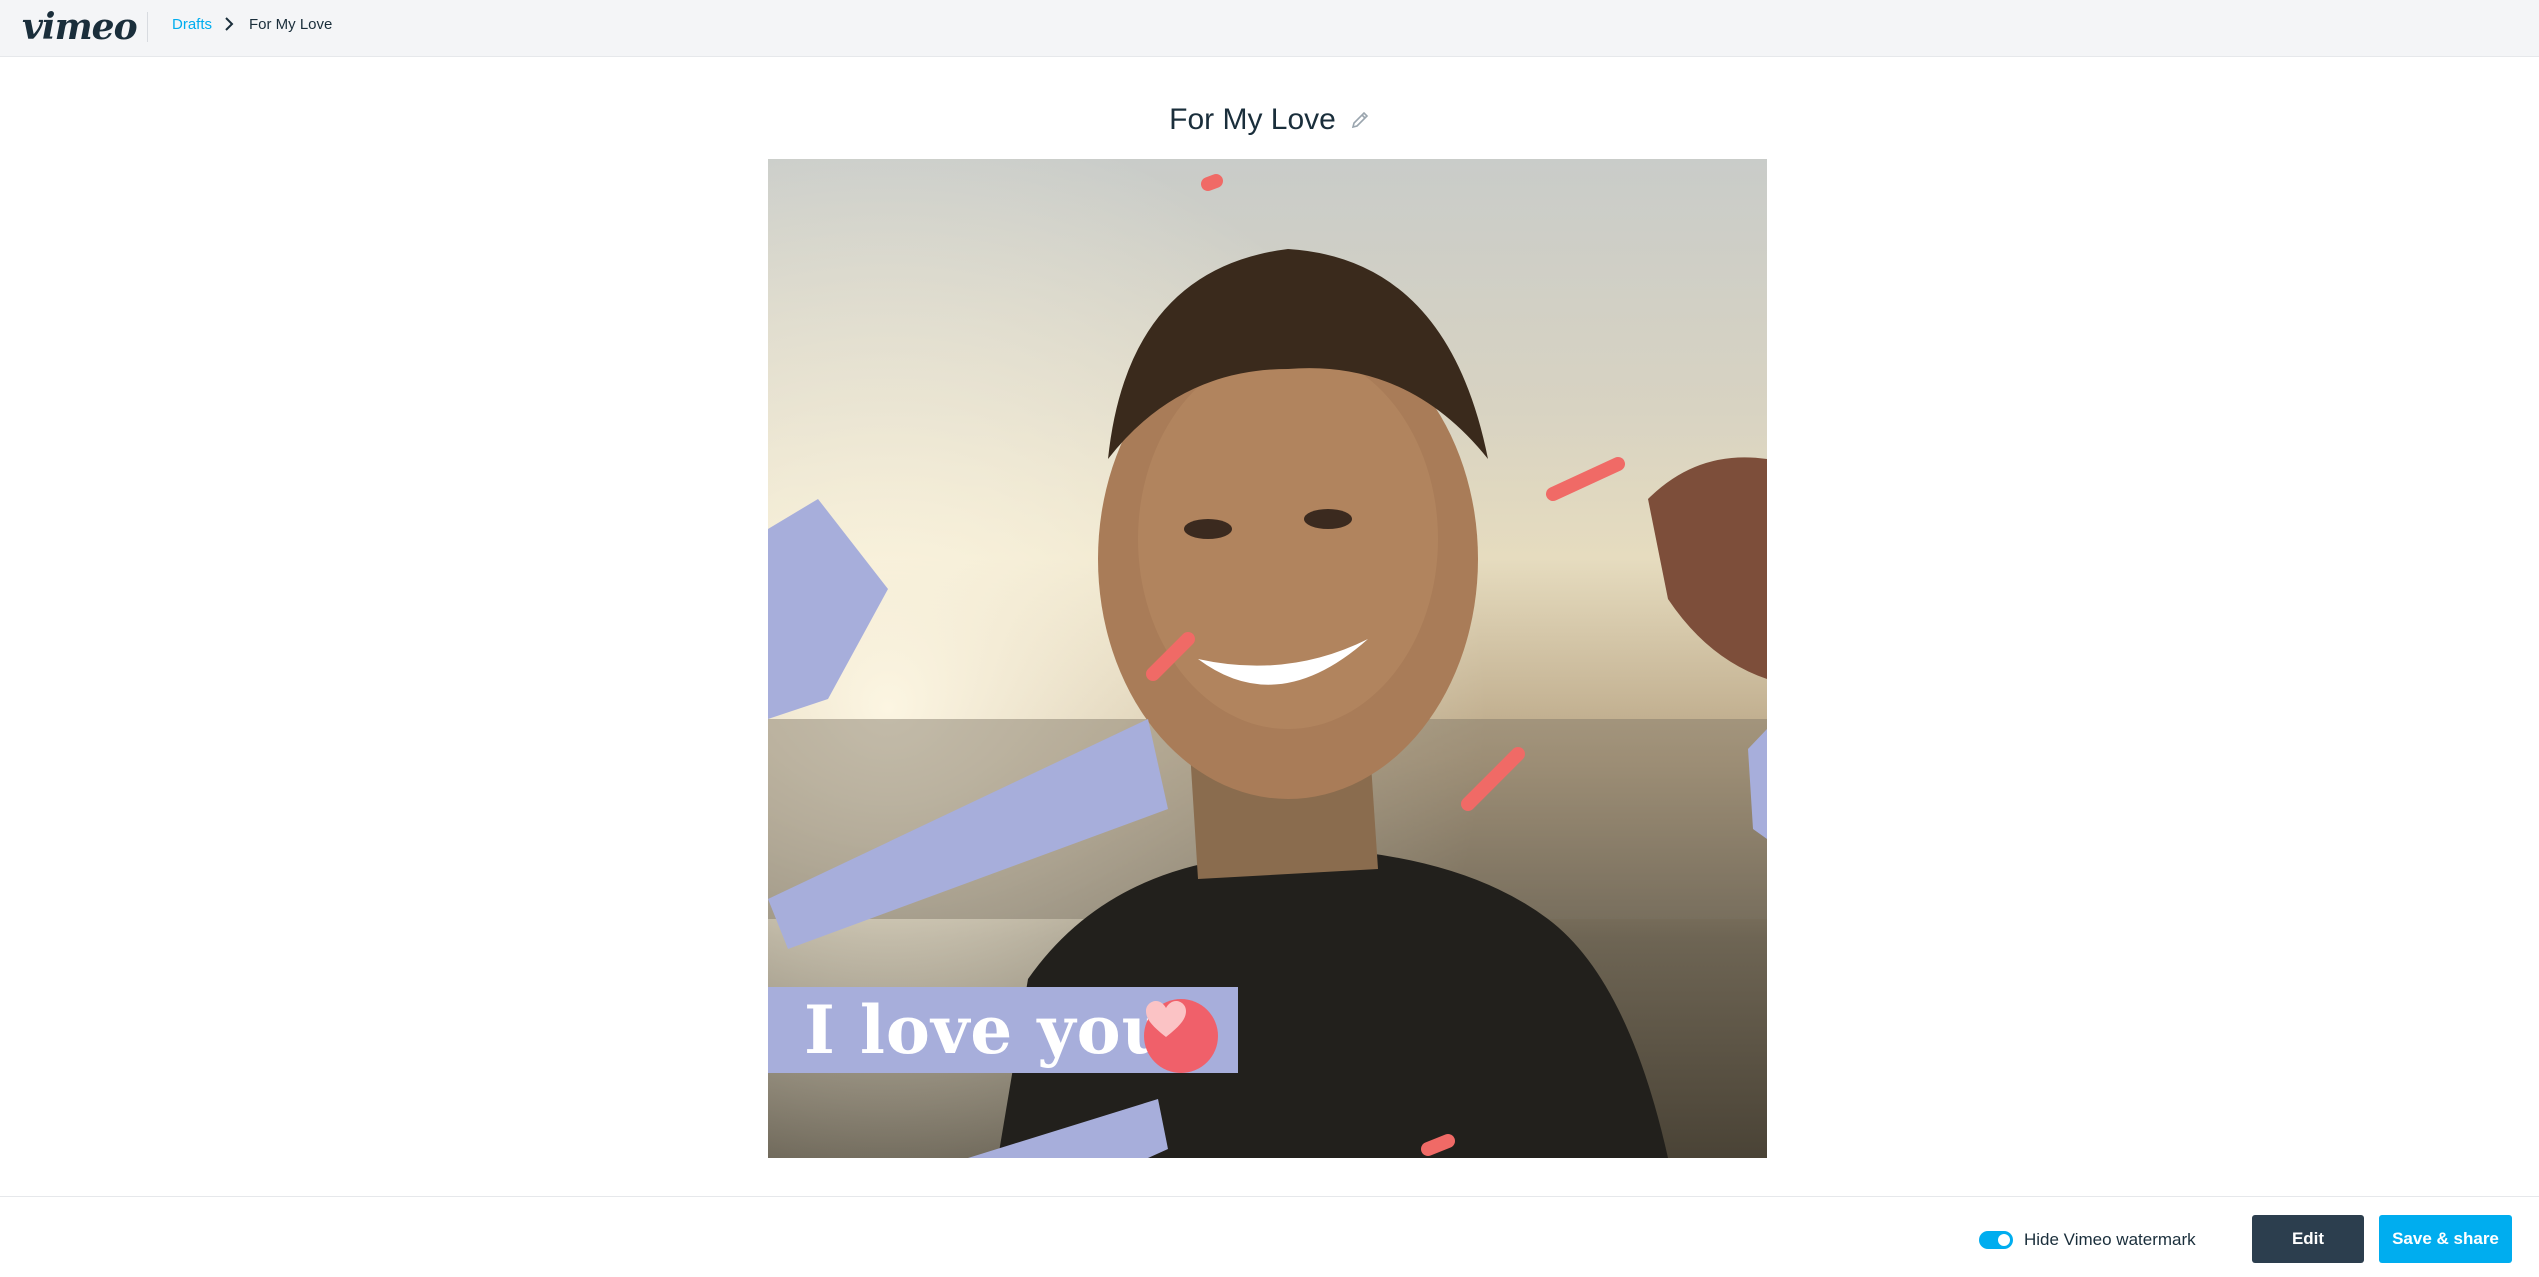 The height and width of the screenshot is (1277, 2539). Describe the element at coordinates (987, 1030) in the screenshot. I see `overlay-caption-text: I love you` at that location.